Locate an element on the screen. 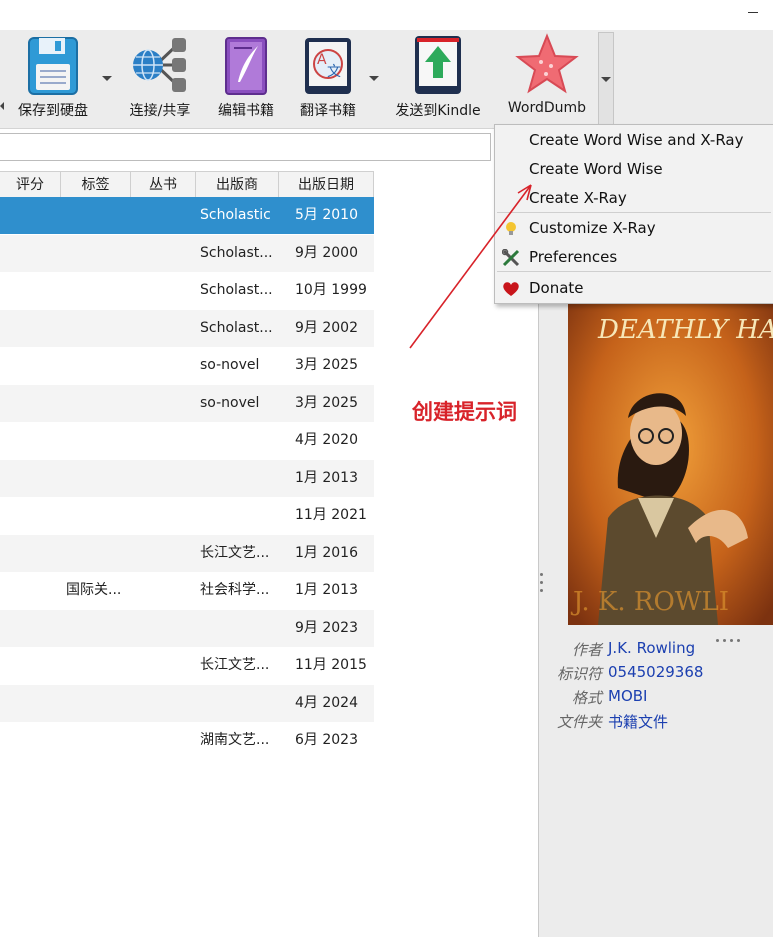 Image resolution: width=773 pixels, height=937 pixels. table-row: Scholast... 9月 2000 is located at coordinates (187, 253).